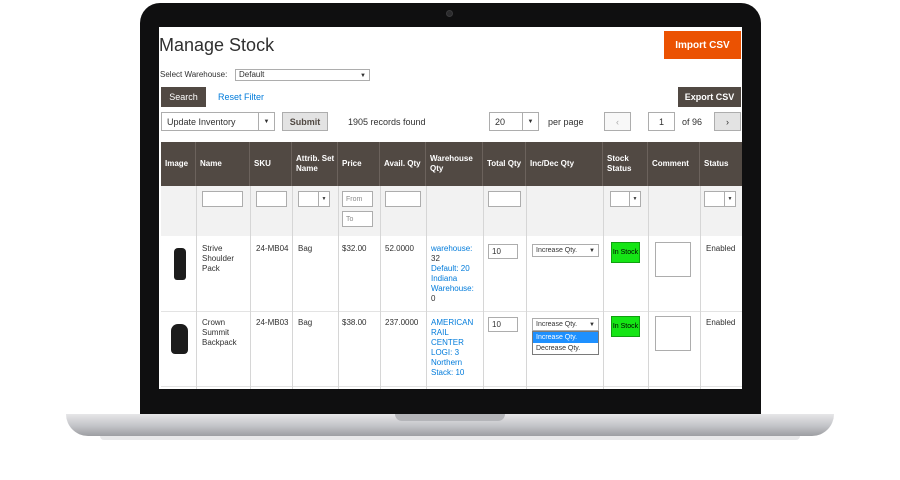  I want to click on mass-action-select: Update Inventory ▼, so click(218, 121).